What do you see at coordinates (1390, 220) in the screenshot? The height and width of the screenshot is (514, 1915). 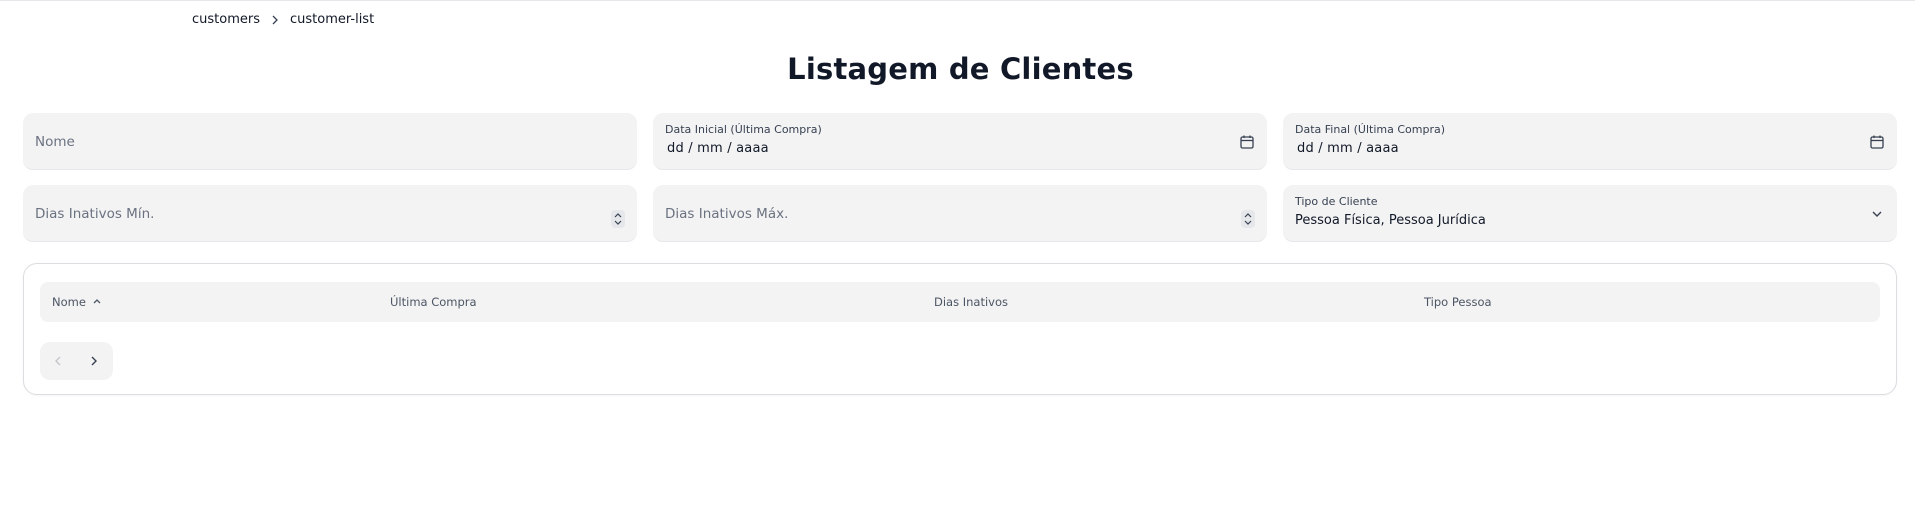 I see `tipo-cliente-value: Pessoa Física, Pessoa Jurídica` at bounding box center [1390, 220].